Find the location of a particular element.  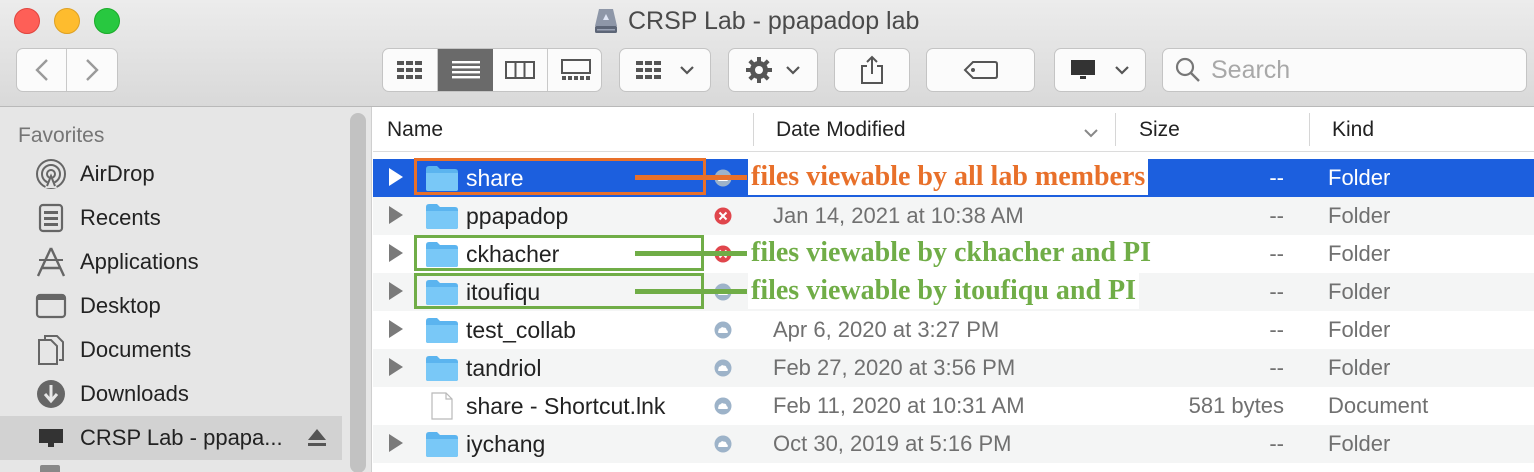

file-name: iychang is located at coordinates (505, 444).